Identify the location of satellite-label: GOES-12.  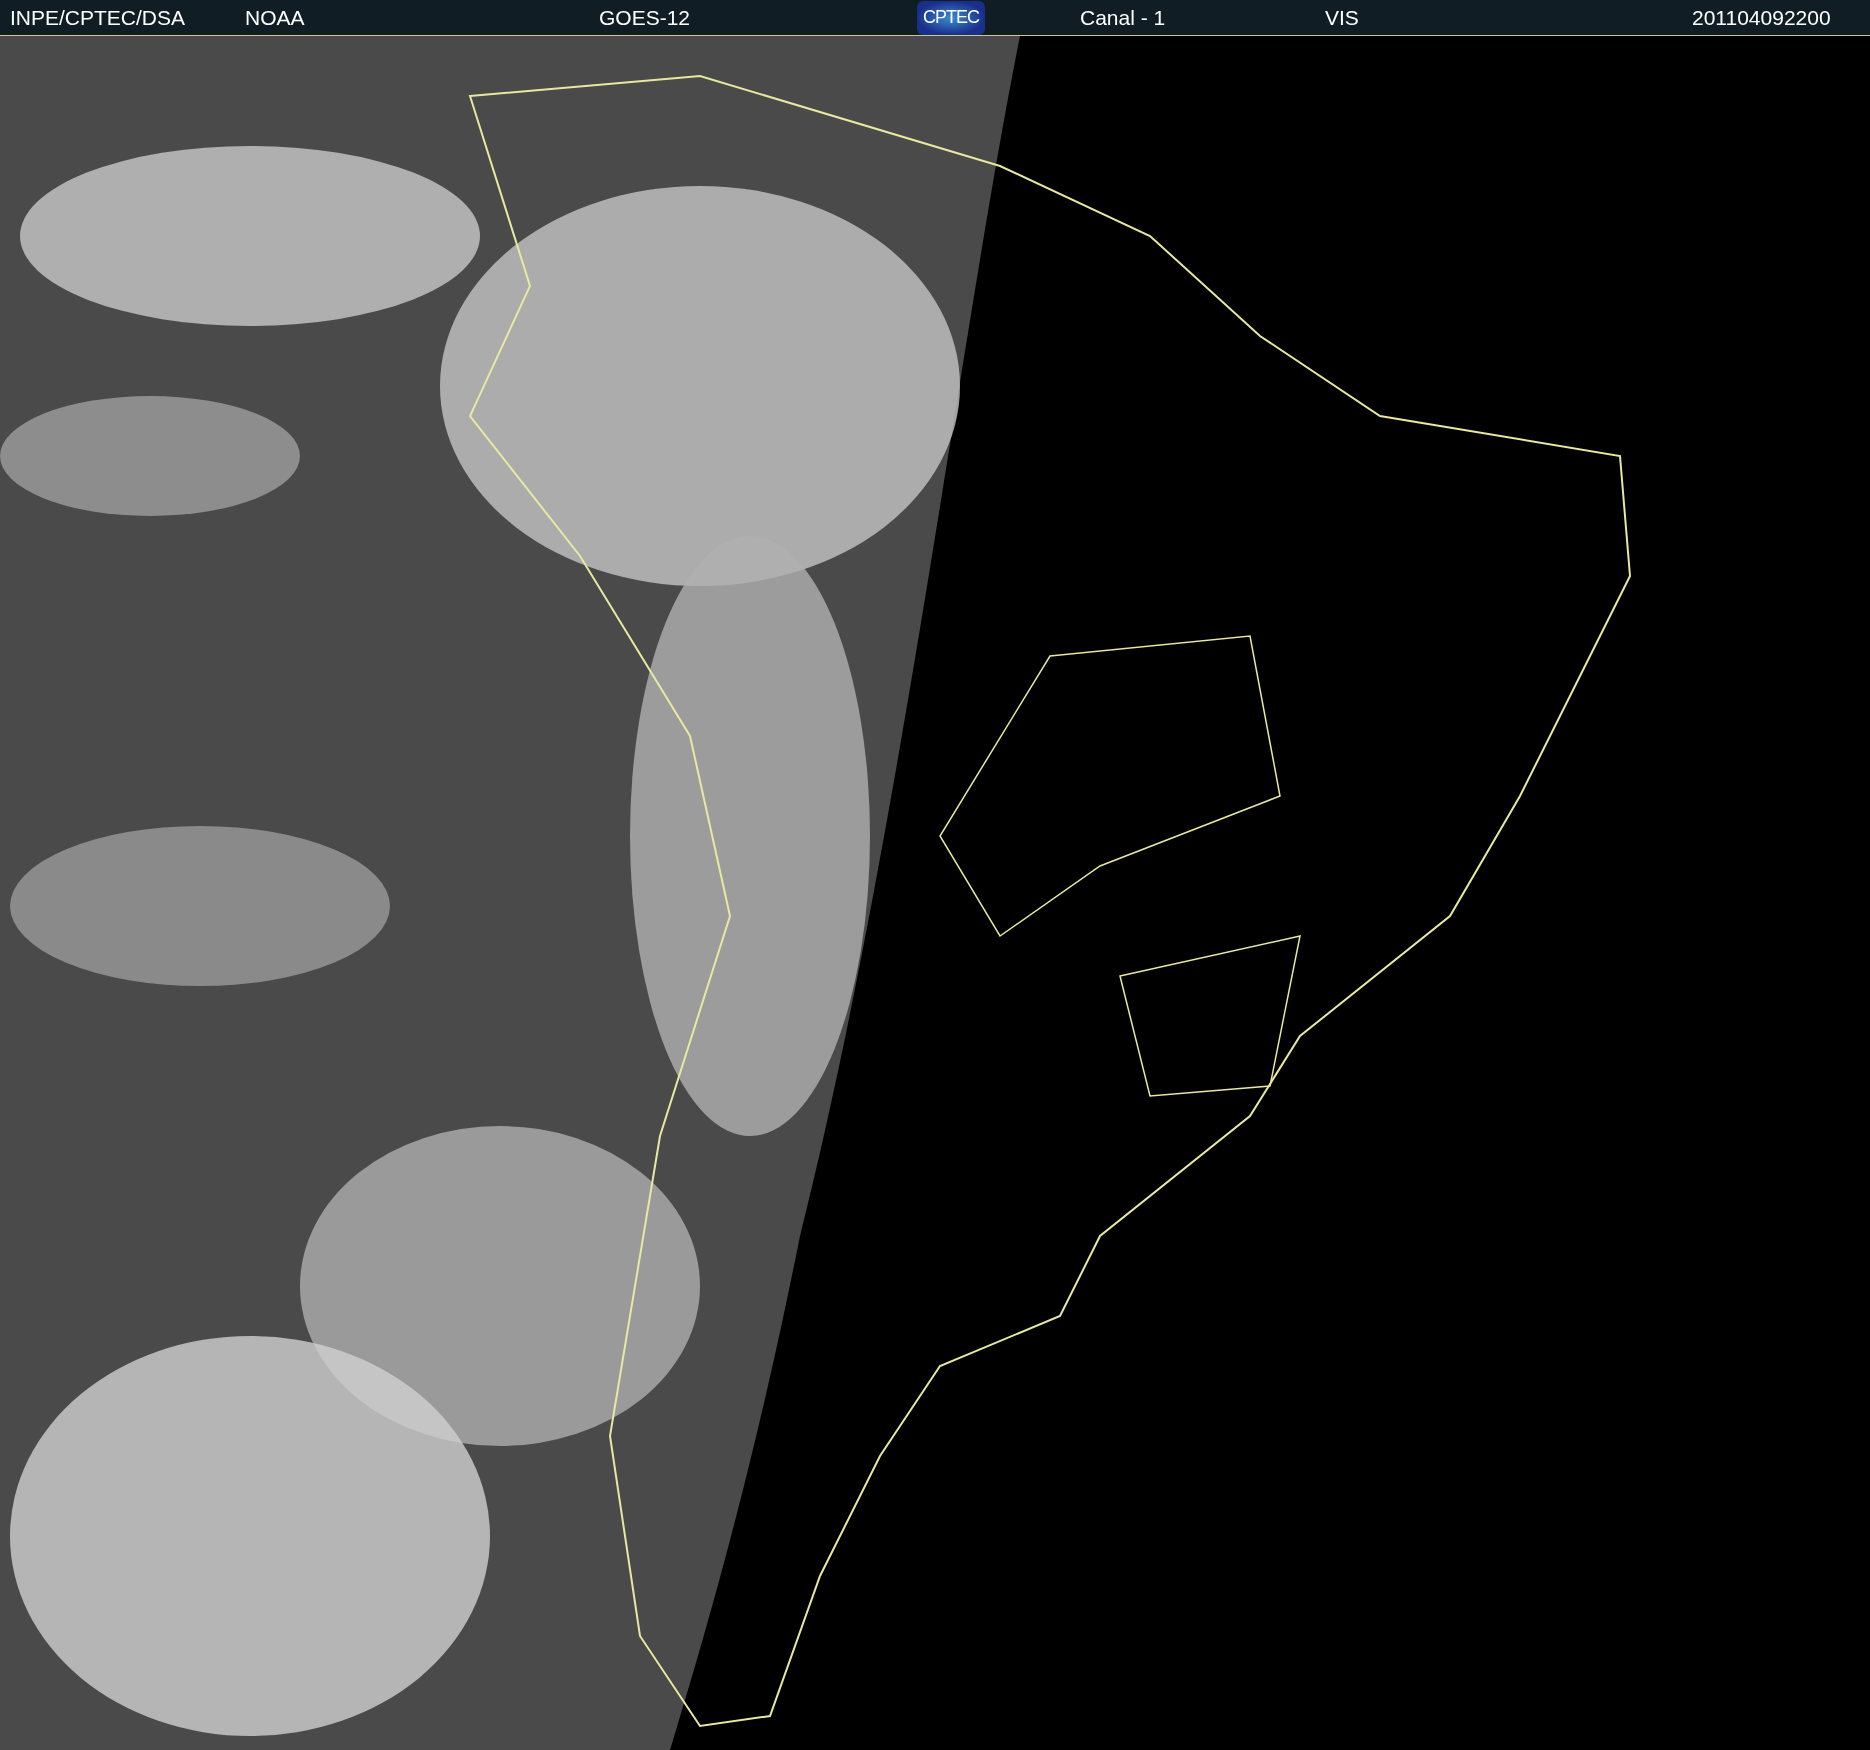
(645, 17).